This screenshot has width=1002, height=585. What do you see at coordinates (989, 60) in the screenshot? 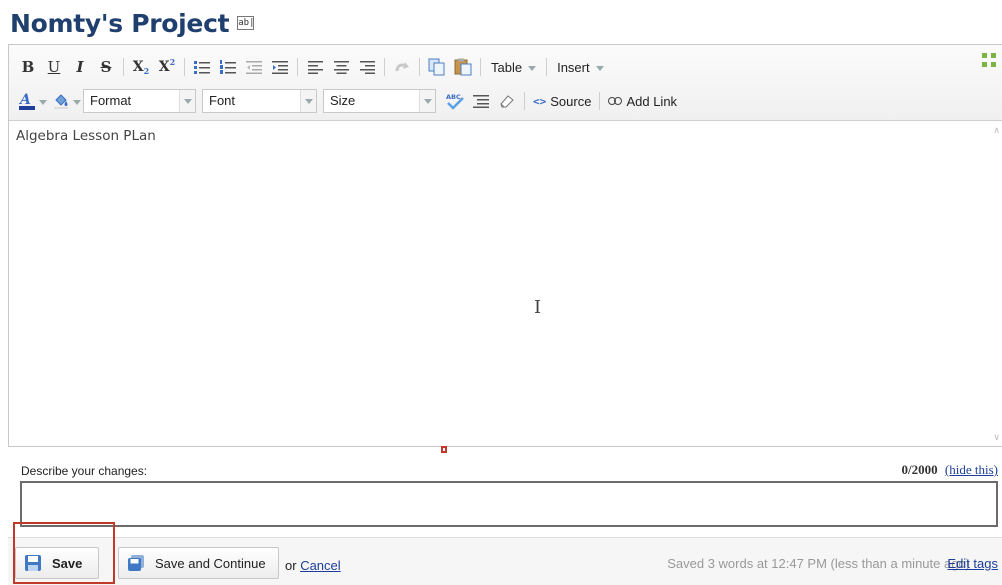
I see `maximize-icon` at bounding box center [989, 60].